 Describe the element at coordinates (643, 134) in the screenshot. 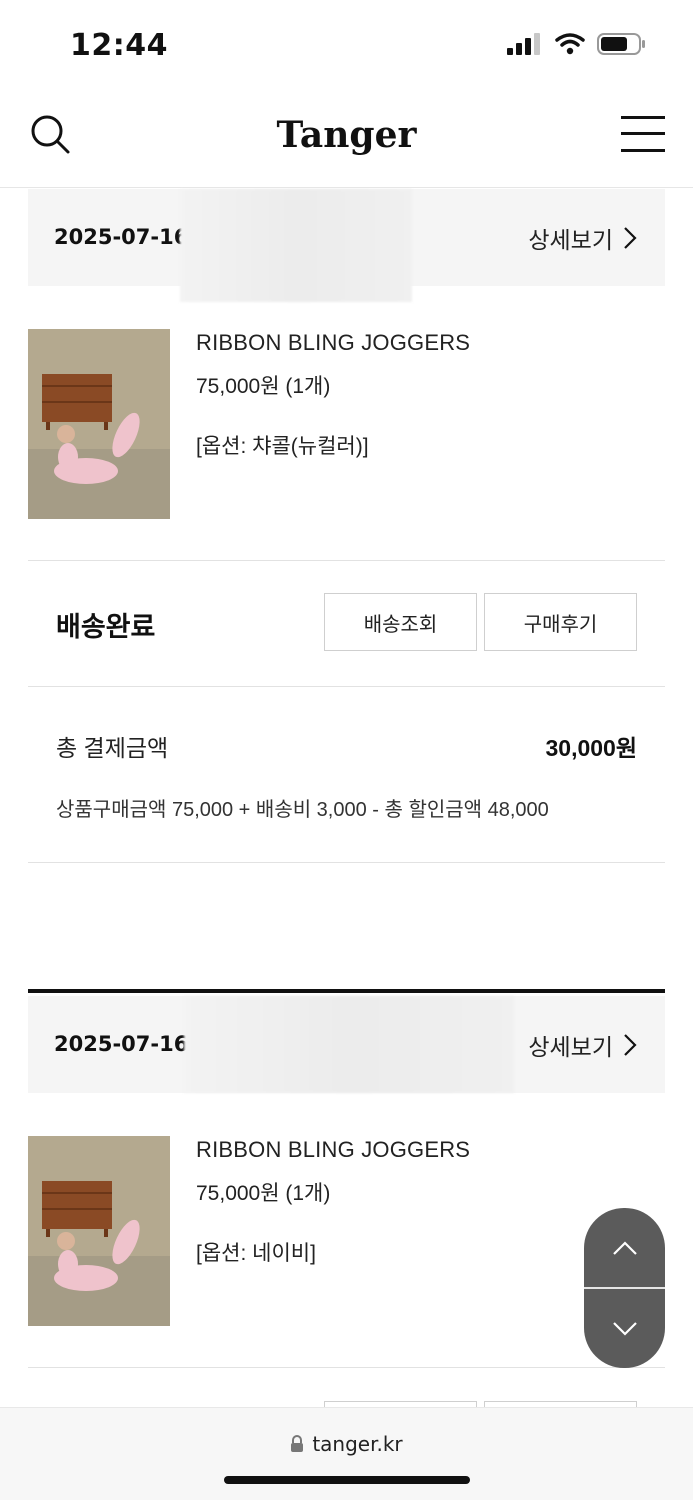

I see `hamburger-menu-button` at that location.